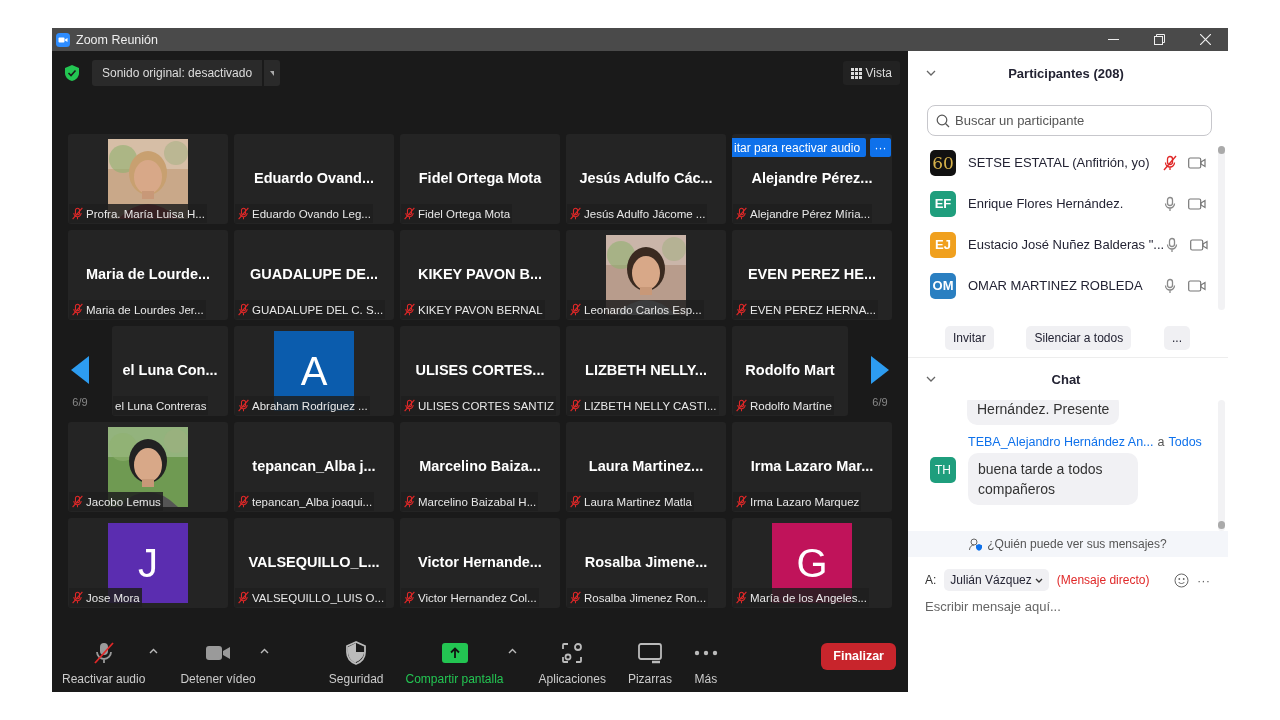  I want to click on participant-label: Fidel Ortega Mota, so click(464, 213).